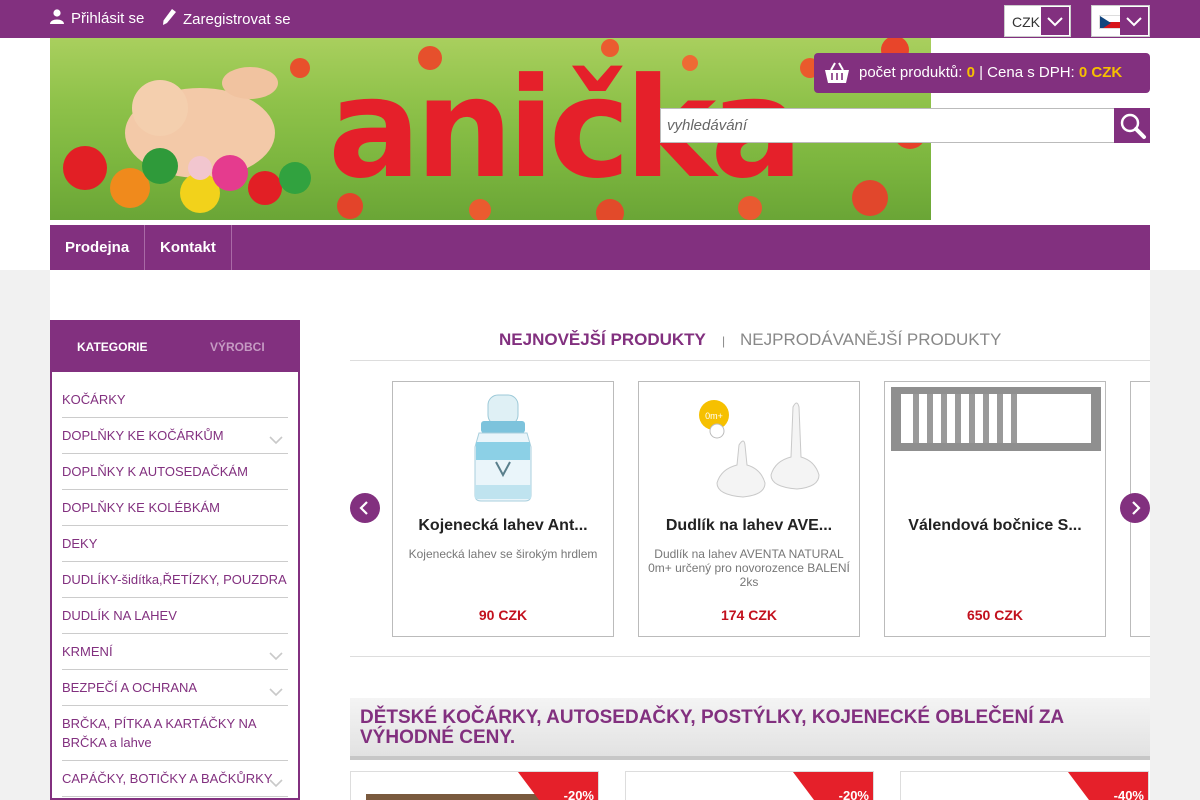 Image resolution: width=1200 pixels, height=800 pixels. I want to click on sidebar-item: BEZPEČÍ A OCHRANA, so click(175, 688).